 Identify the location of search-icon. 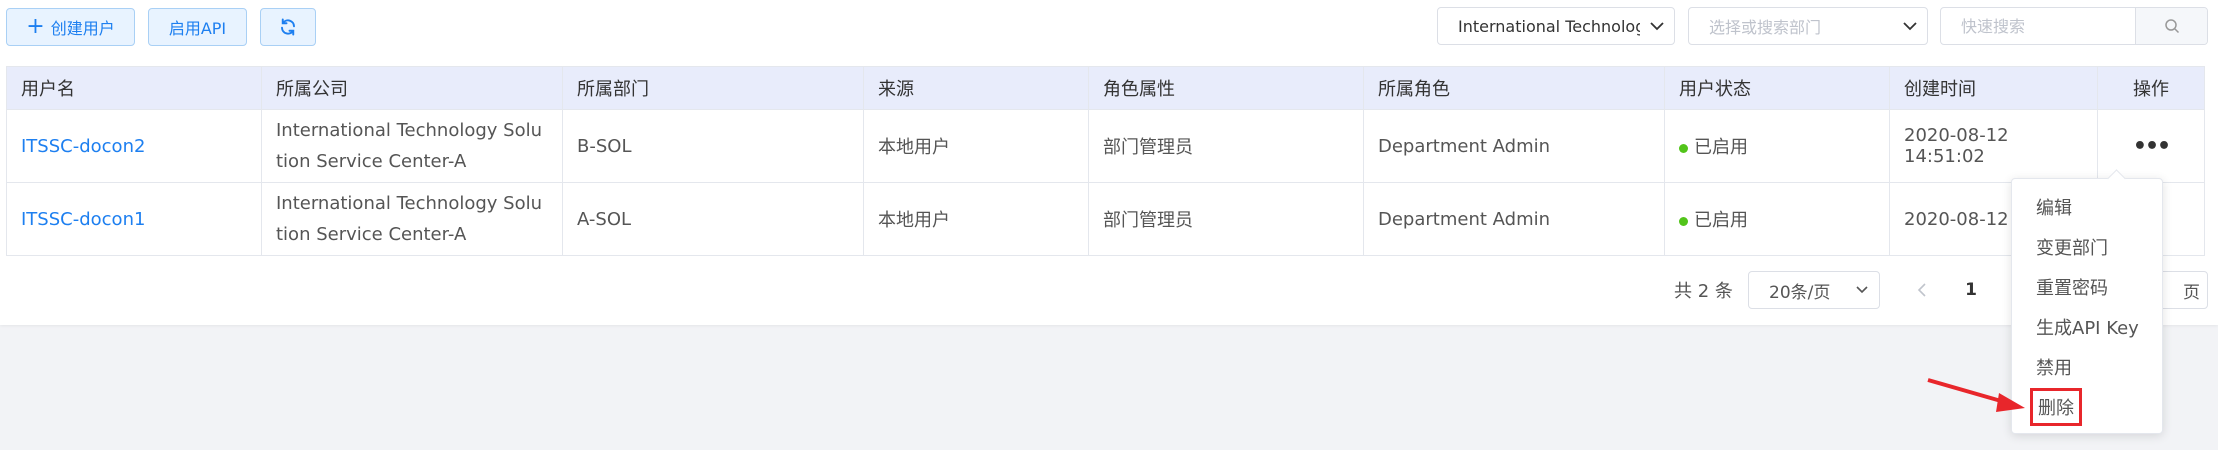
(2171, 26).